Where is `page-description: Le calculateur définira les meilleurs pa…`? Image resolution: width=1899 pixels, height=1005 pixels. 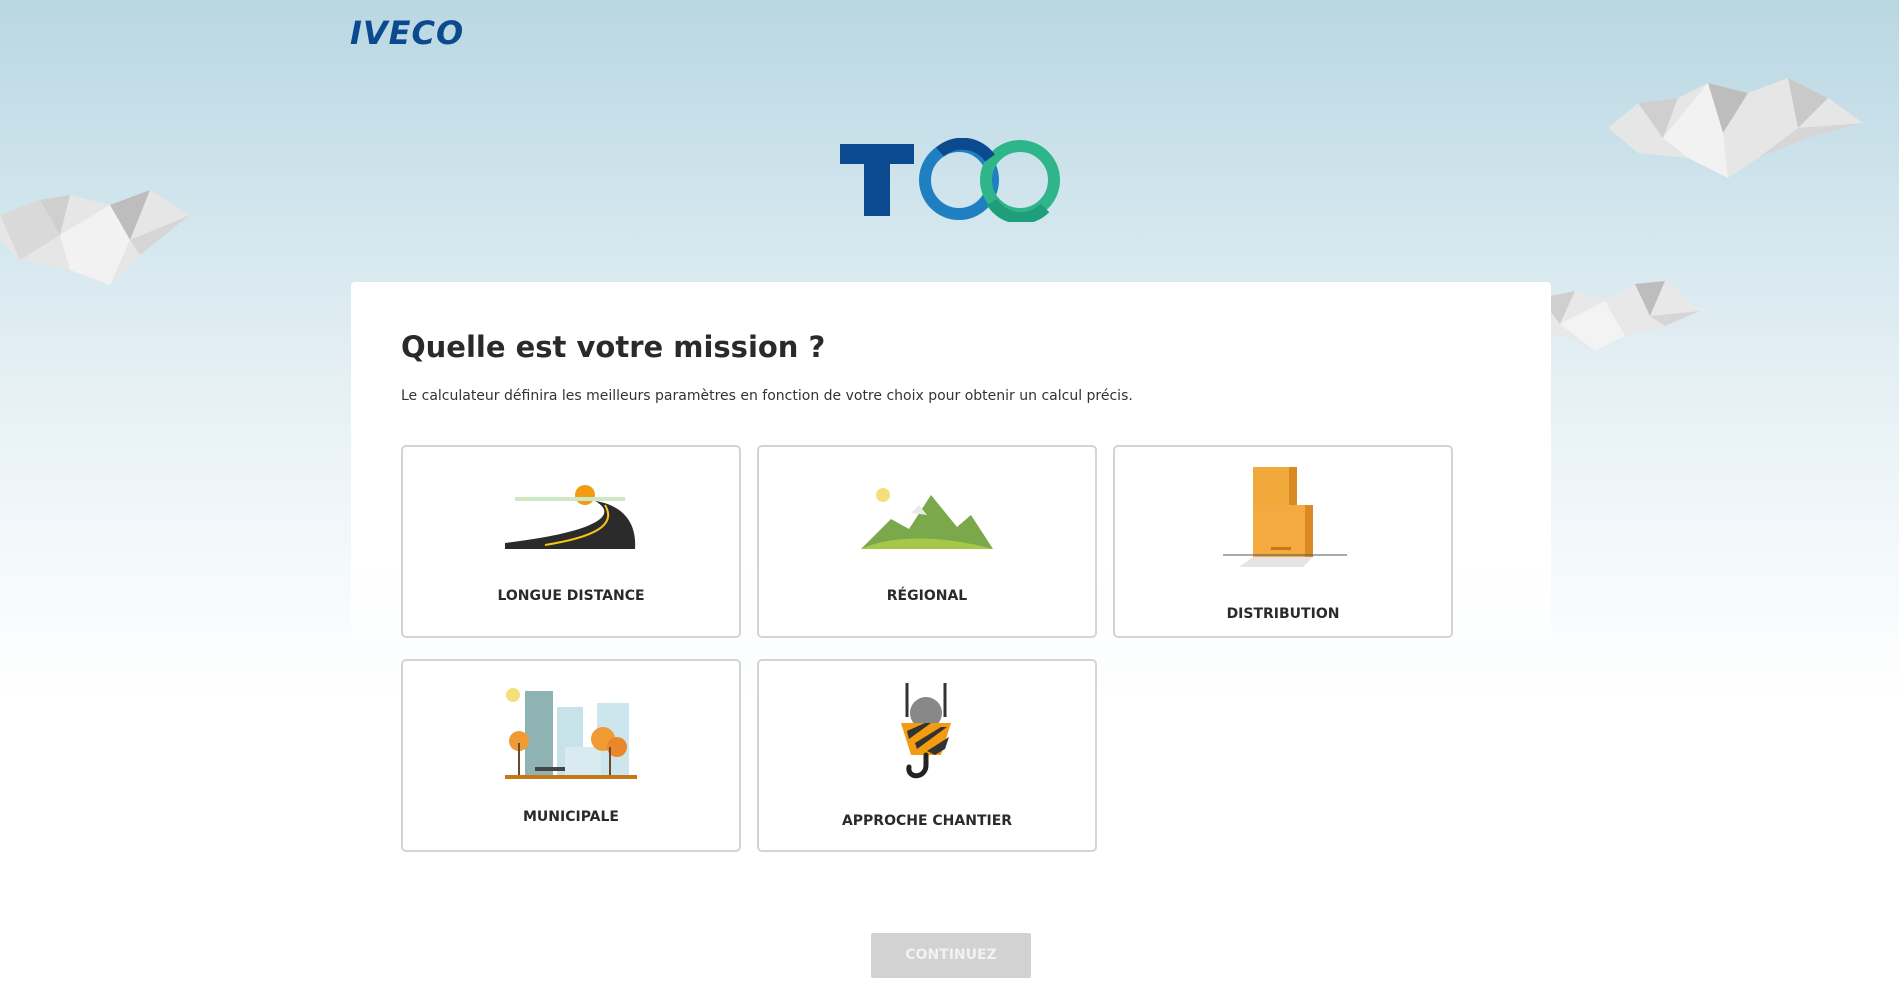 page-description: Le calculateur définira les meilleurs pa… is located at coordinates (767, 396).